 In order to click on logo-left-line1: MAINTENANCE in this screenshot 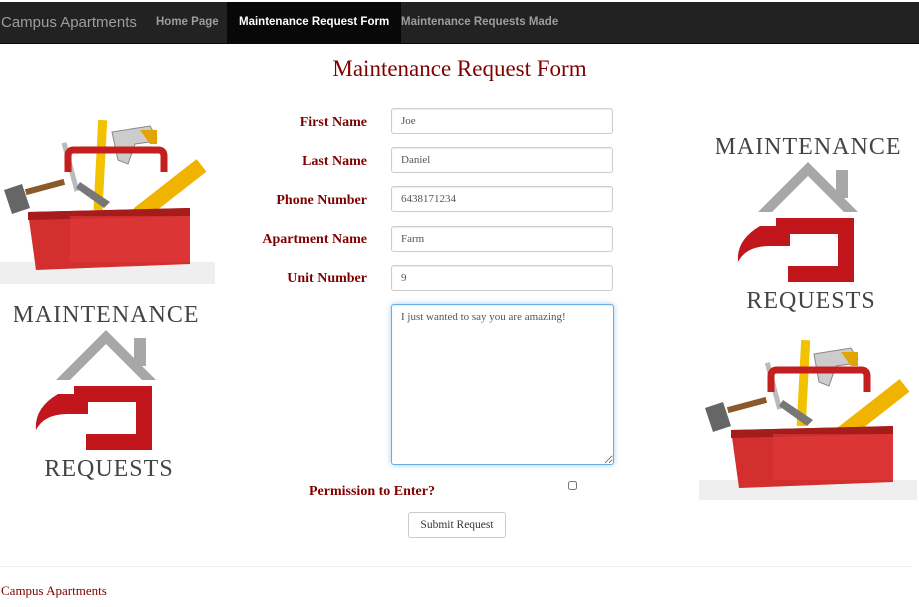, I will do `click(106, 315)`.